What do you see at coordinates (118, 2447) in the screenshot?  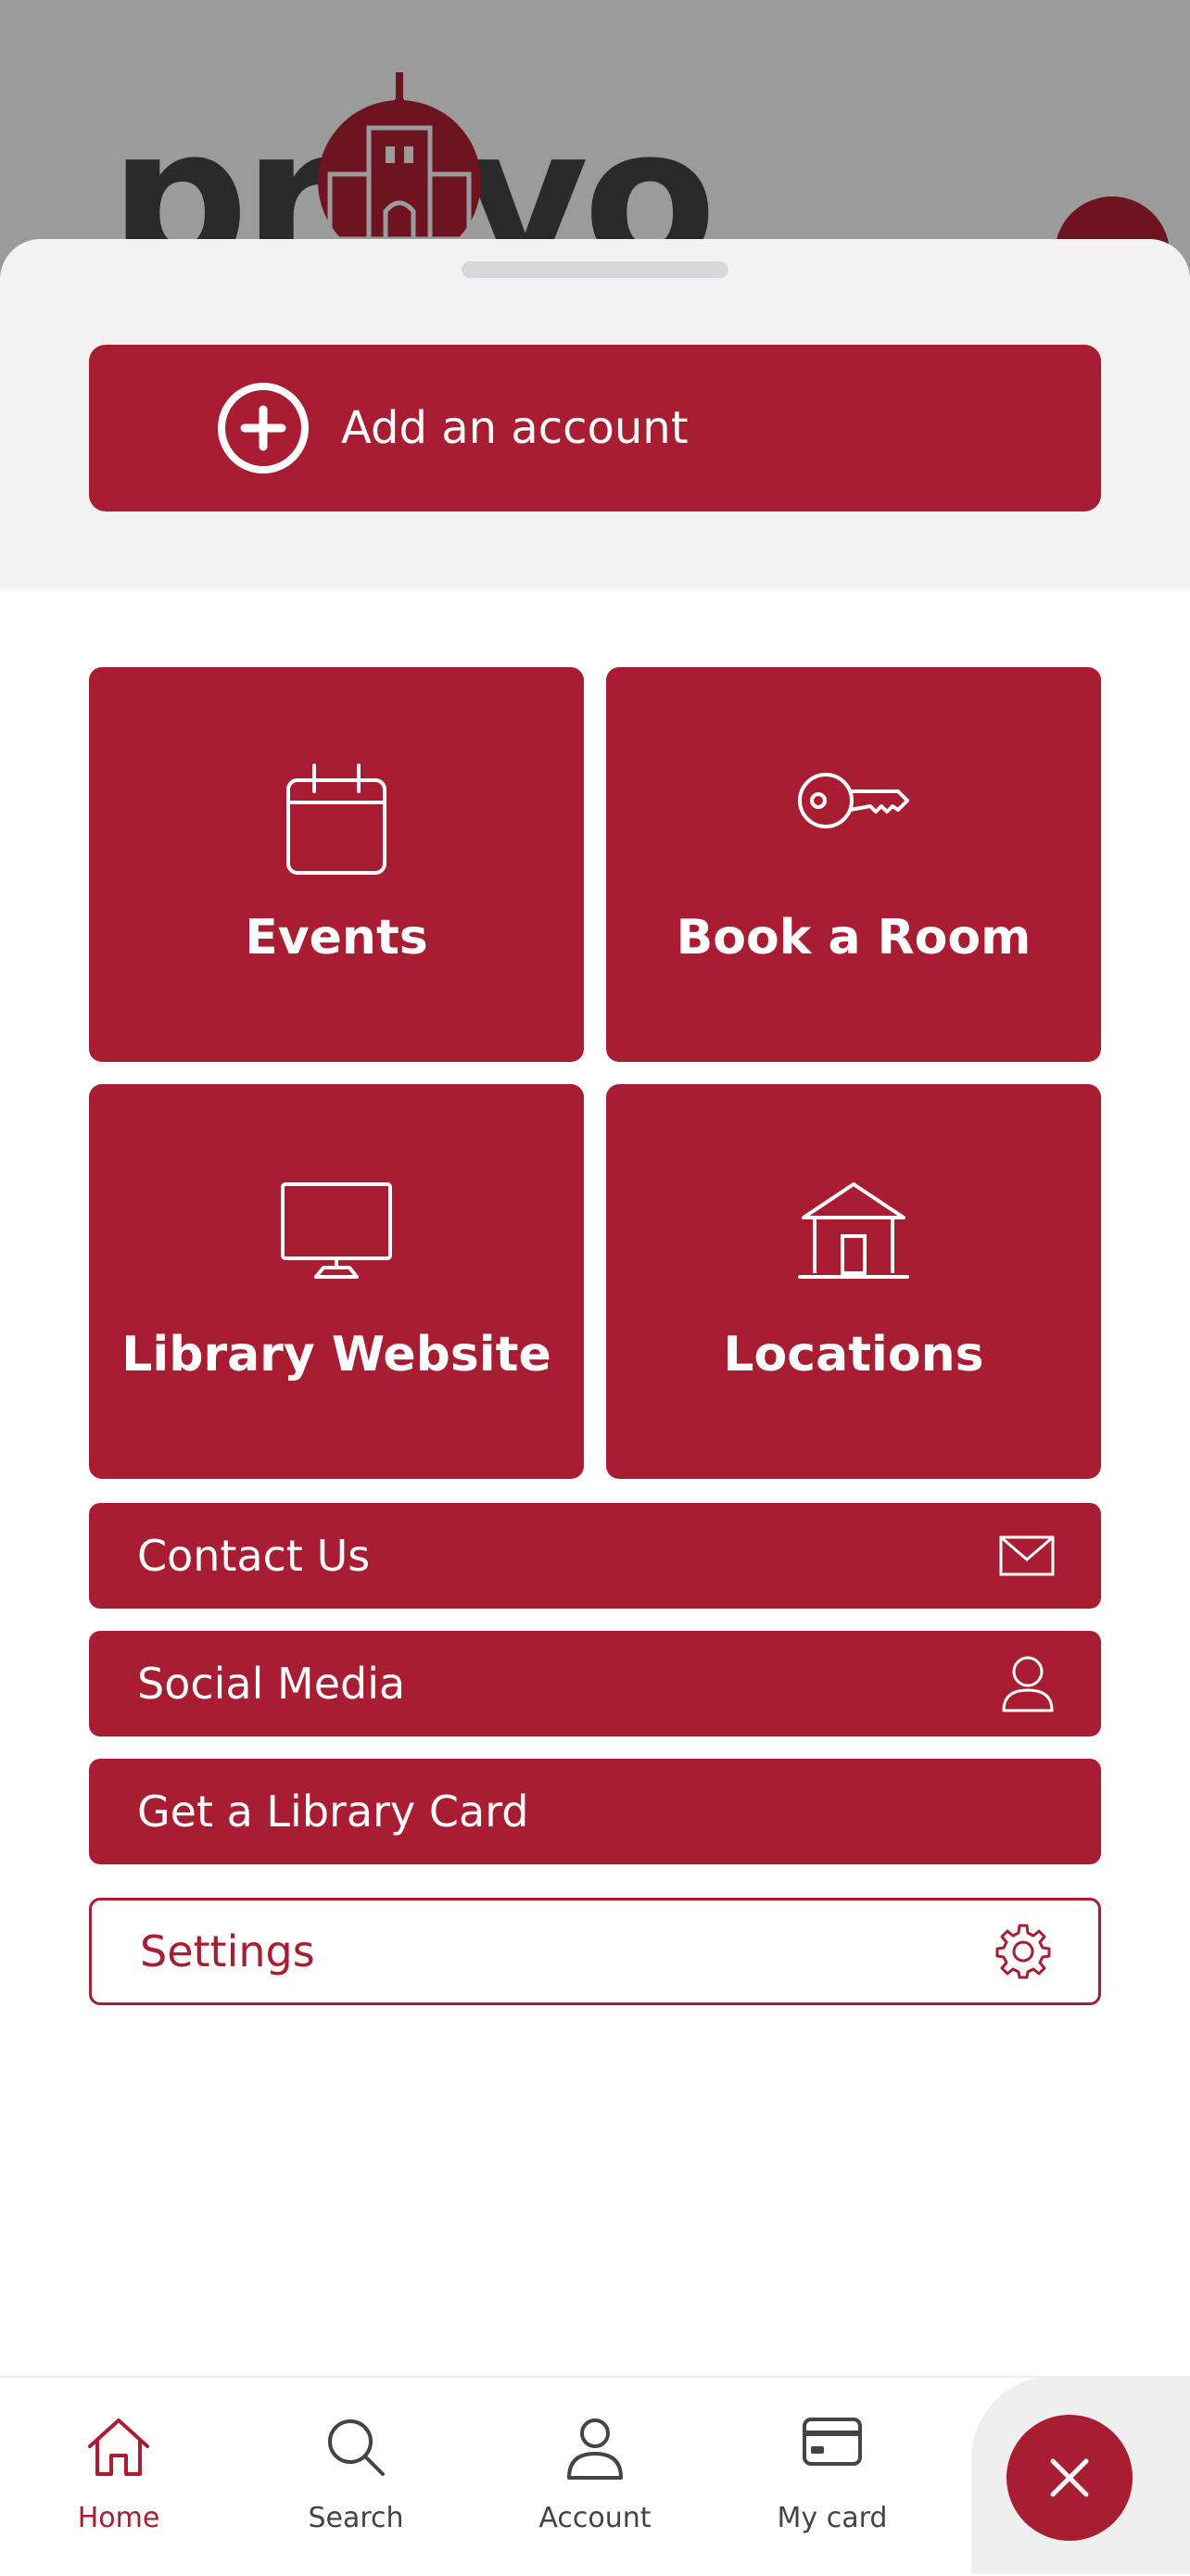 I see `home-icon` at bounding box center [118, 2447].